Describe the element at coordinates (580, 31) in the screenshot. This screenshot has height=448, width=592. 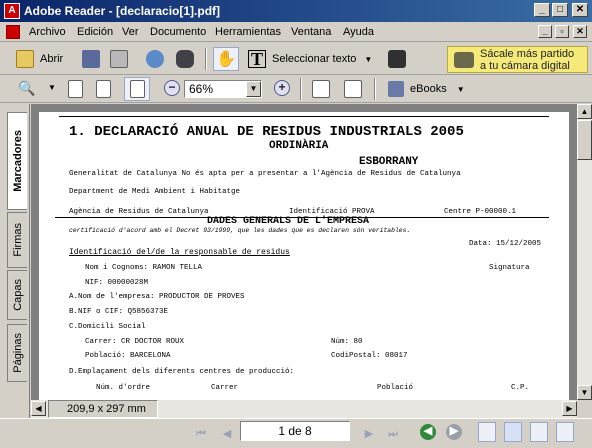
I see `doc-close-button: ✕` at that location.